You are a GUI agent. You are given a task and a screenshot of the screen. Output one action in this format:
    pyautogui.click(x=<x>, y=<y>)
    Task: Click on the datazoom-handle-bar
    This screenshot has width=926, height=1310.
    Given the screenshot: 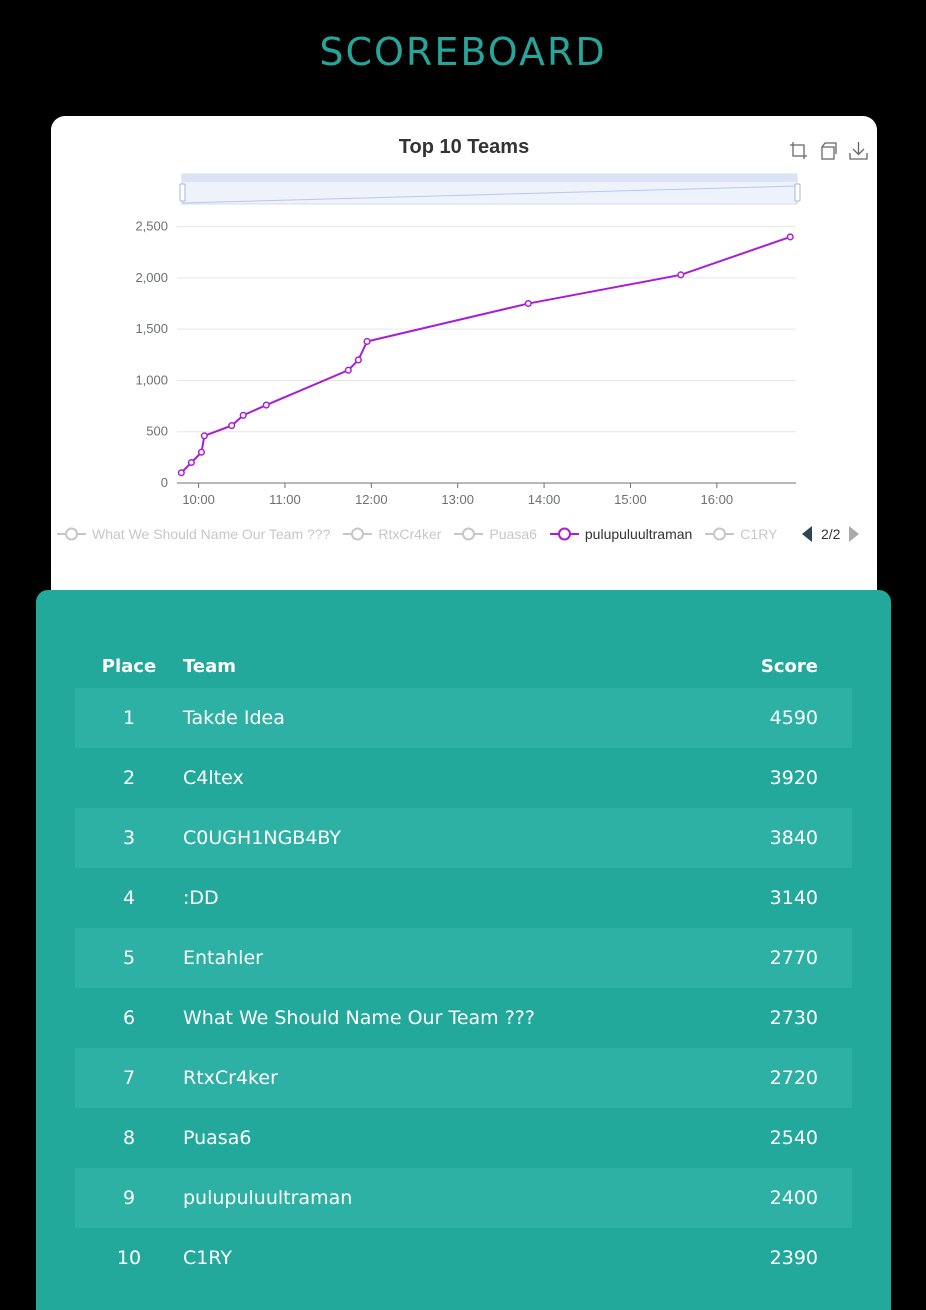 What is the action you would take?
    pyautogui.click(x=489, y=178)
    